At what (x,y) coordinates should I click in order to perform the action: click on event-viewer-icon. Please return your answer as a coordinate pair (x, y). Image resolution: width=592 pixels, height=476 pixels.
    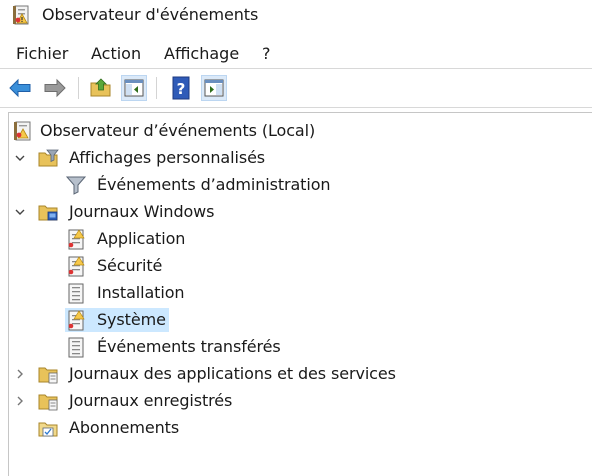
    Looking at the image, I should click on (22, 131).